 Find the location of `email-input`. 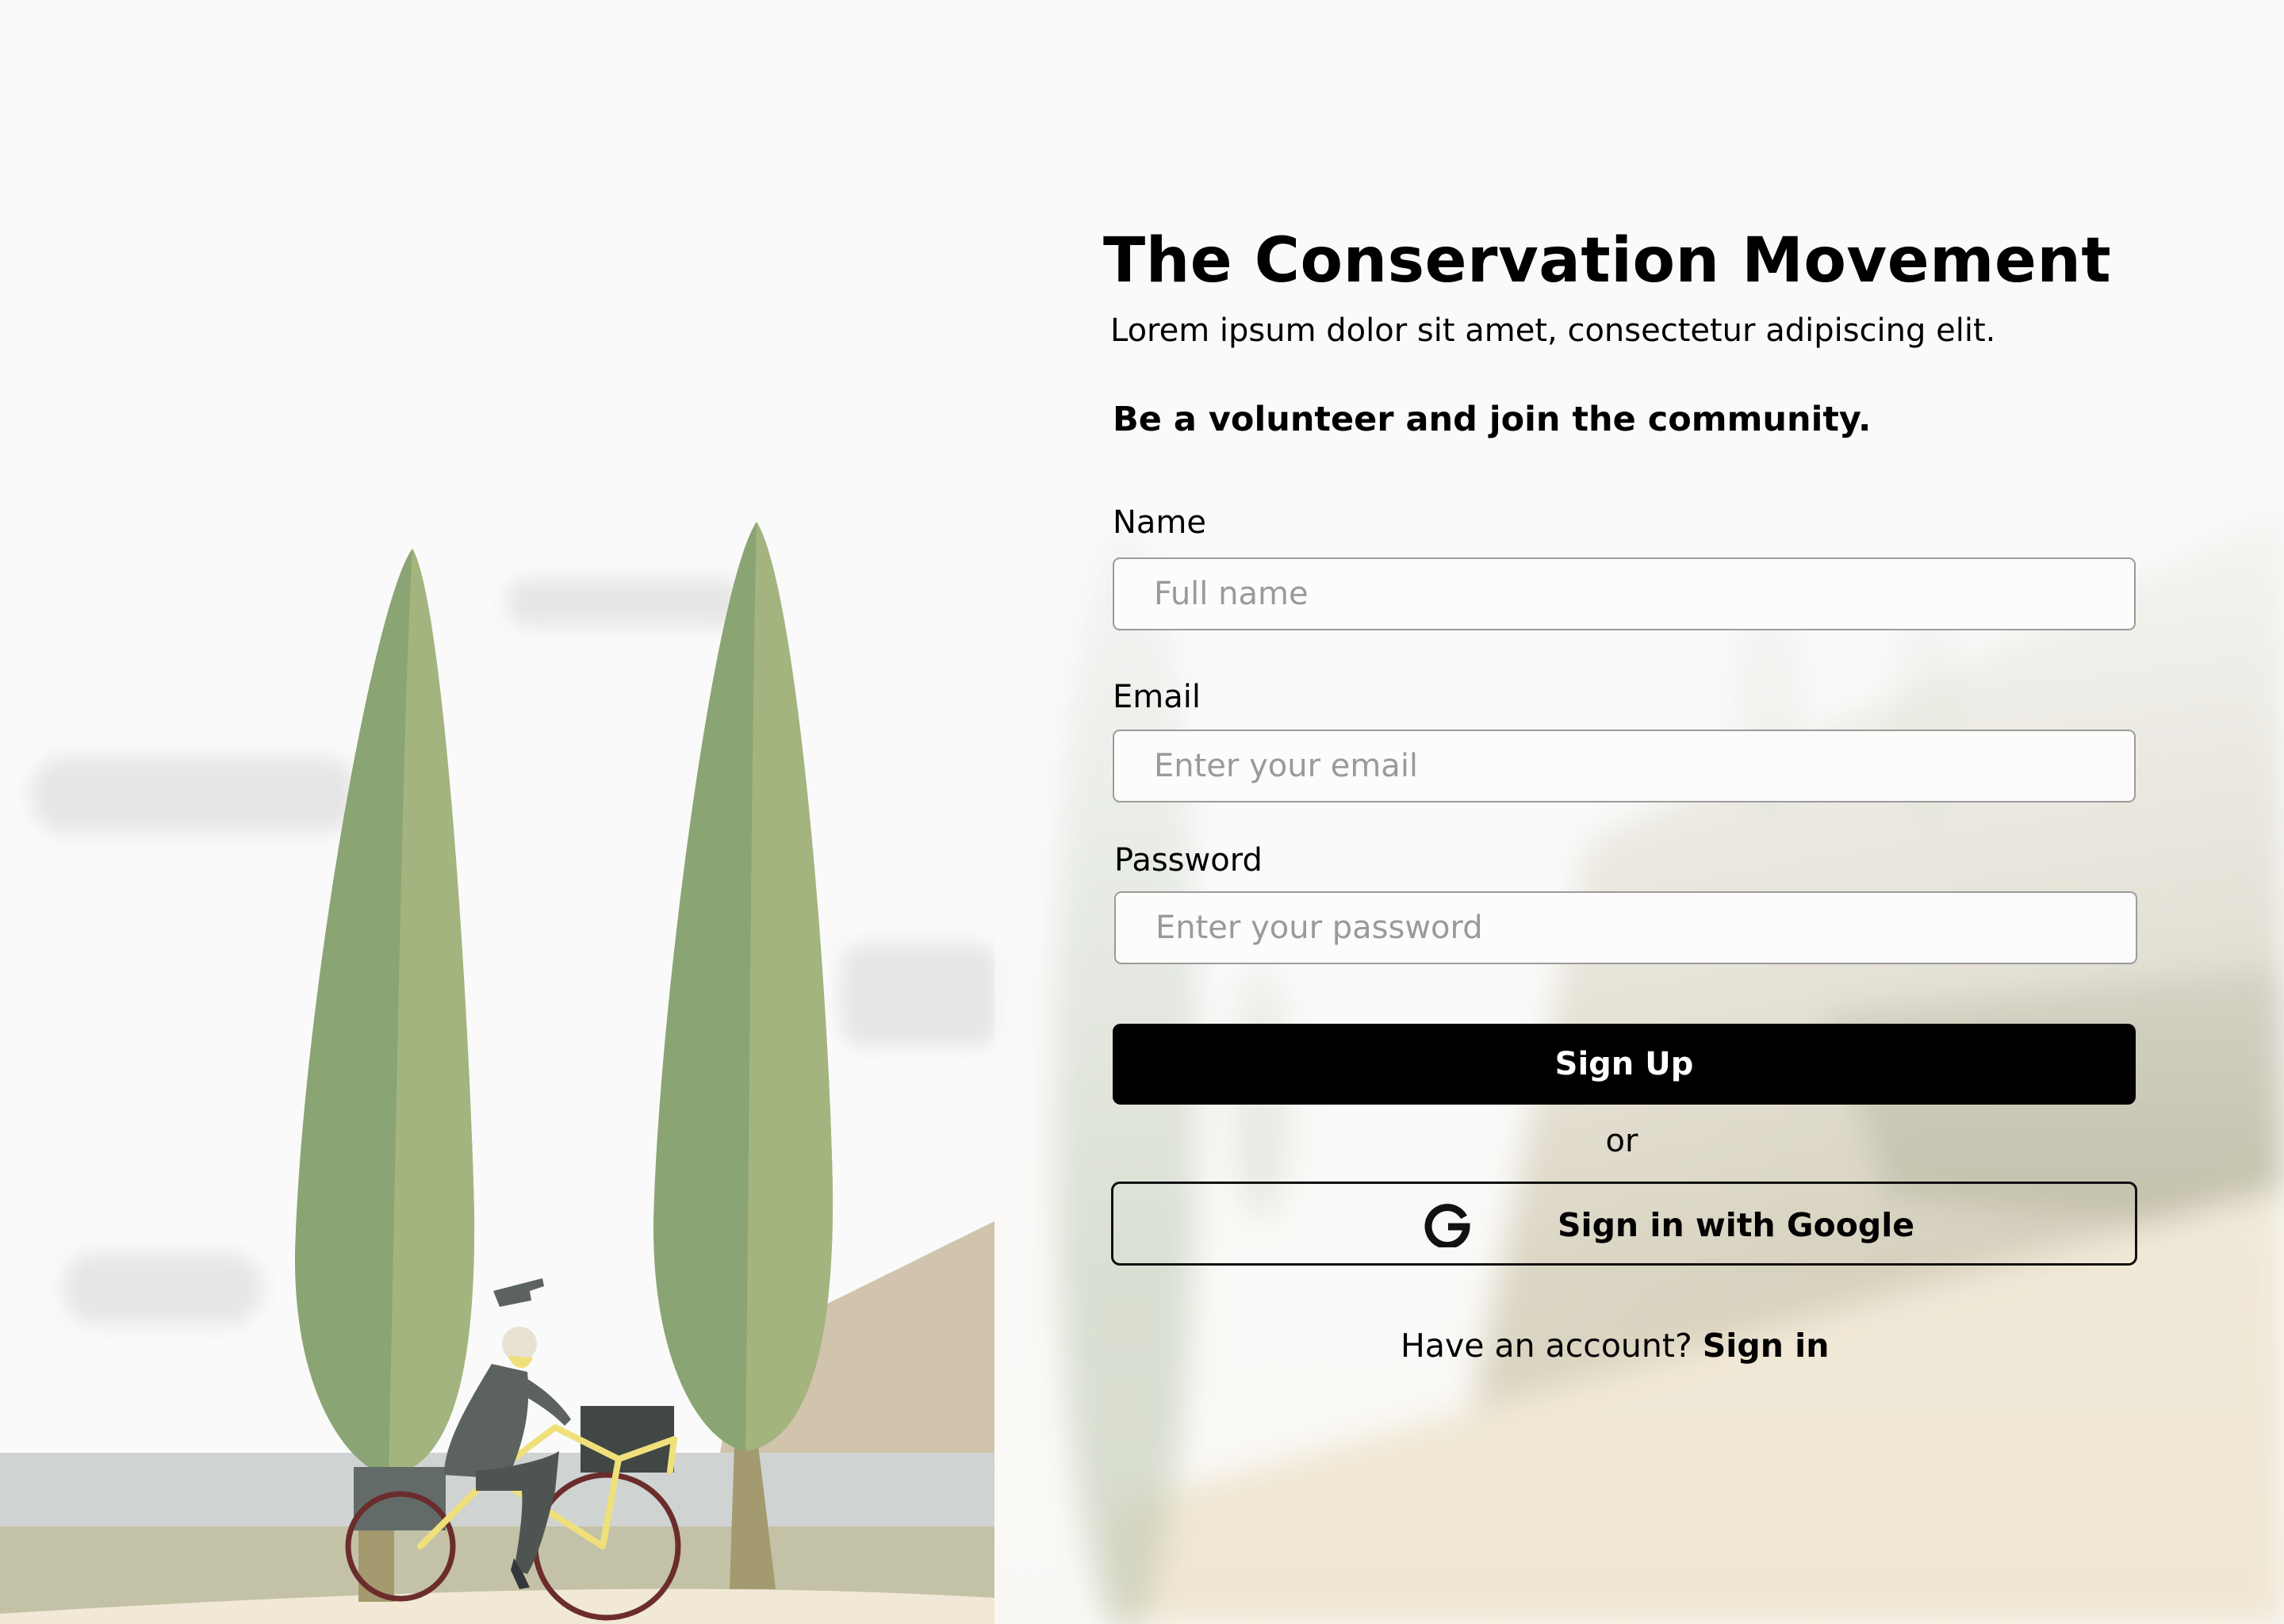

email-input is located at coordinates (1624, 766).